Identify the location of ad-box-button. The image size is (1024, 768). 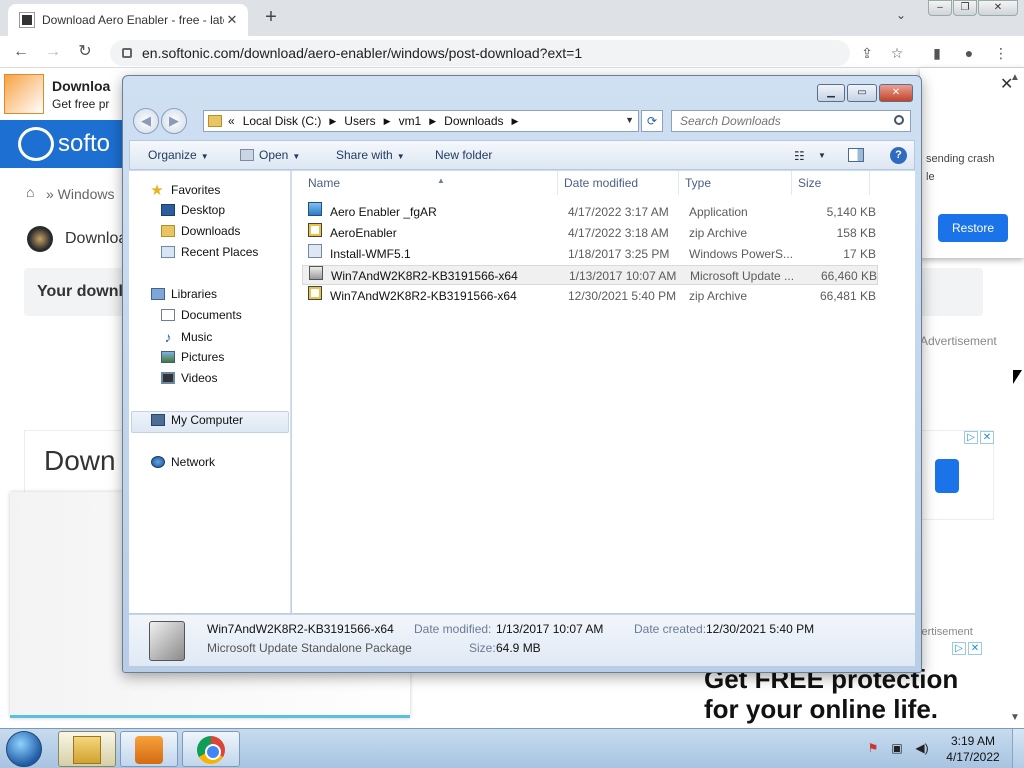
(947, 476).